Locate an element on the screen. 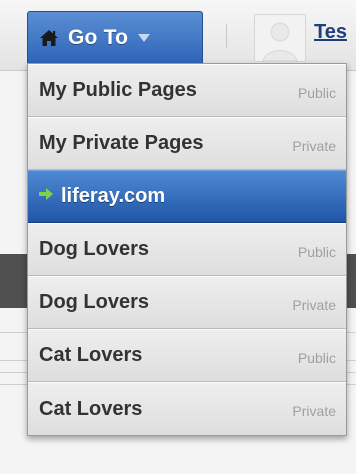 The height and width of the screenshot is (474, 356). menu-item-dog-lovers-public: Dog Lovers Public is located at coordinates (187, 249).